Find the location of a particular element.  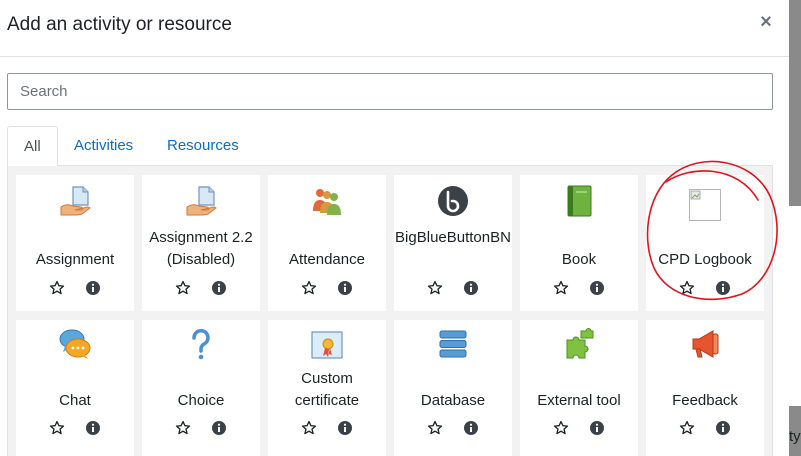

modal-title: Add an activity or resource is located at coordinates (119, 24).